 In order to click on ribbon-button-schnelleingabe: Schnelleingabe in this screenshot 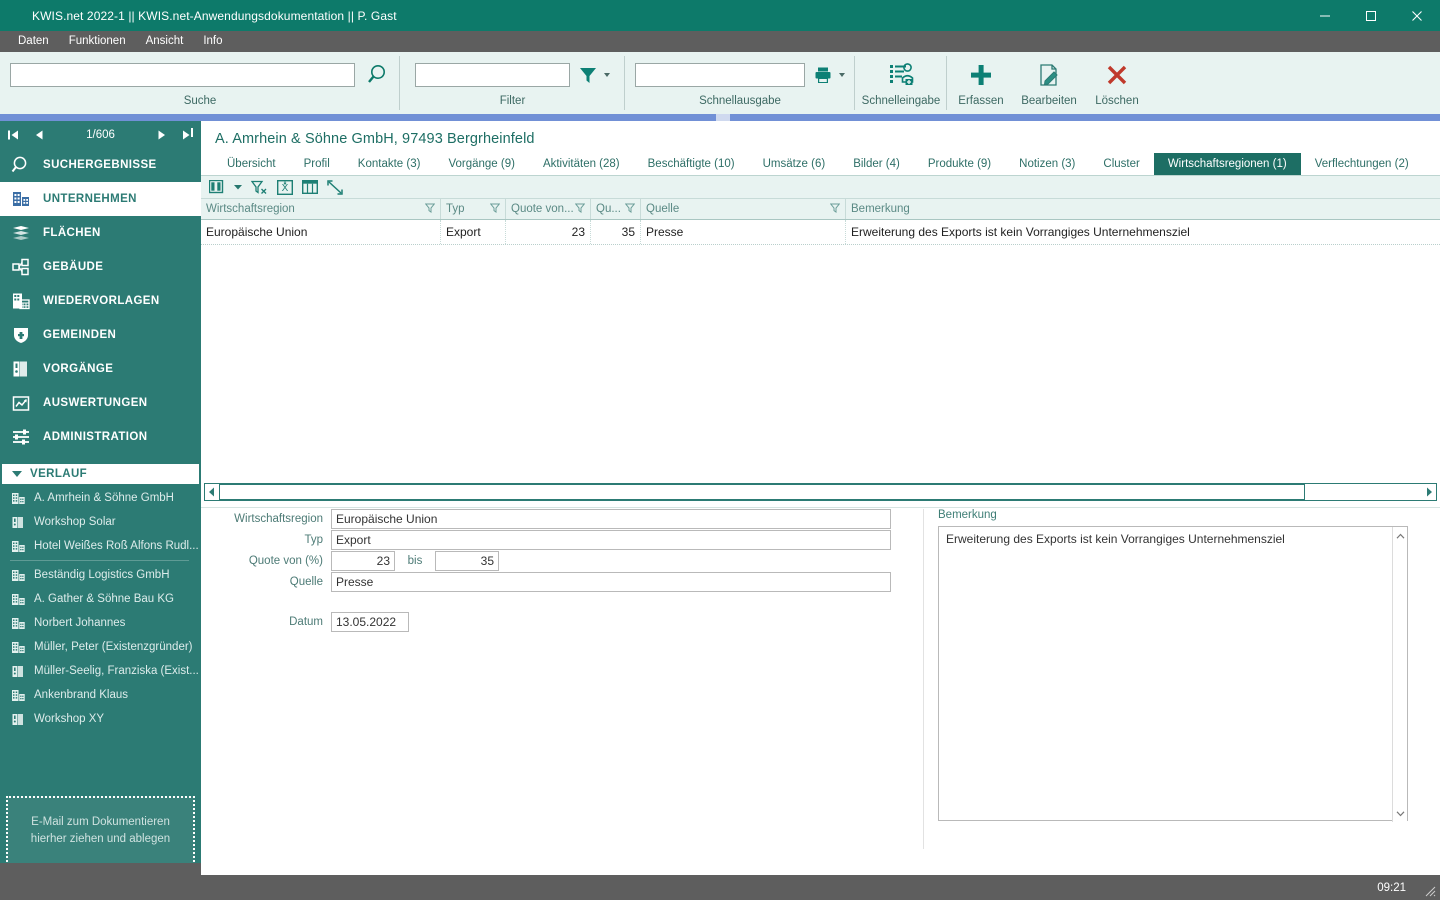, I will do `click(901, 83)`.